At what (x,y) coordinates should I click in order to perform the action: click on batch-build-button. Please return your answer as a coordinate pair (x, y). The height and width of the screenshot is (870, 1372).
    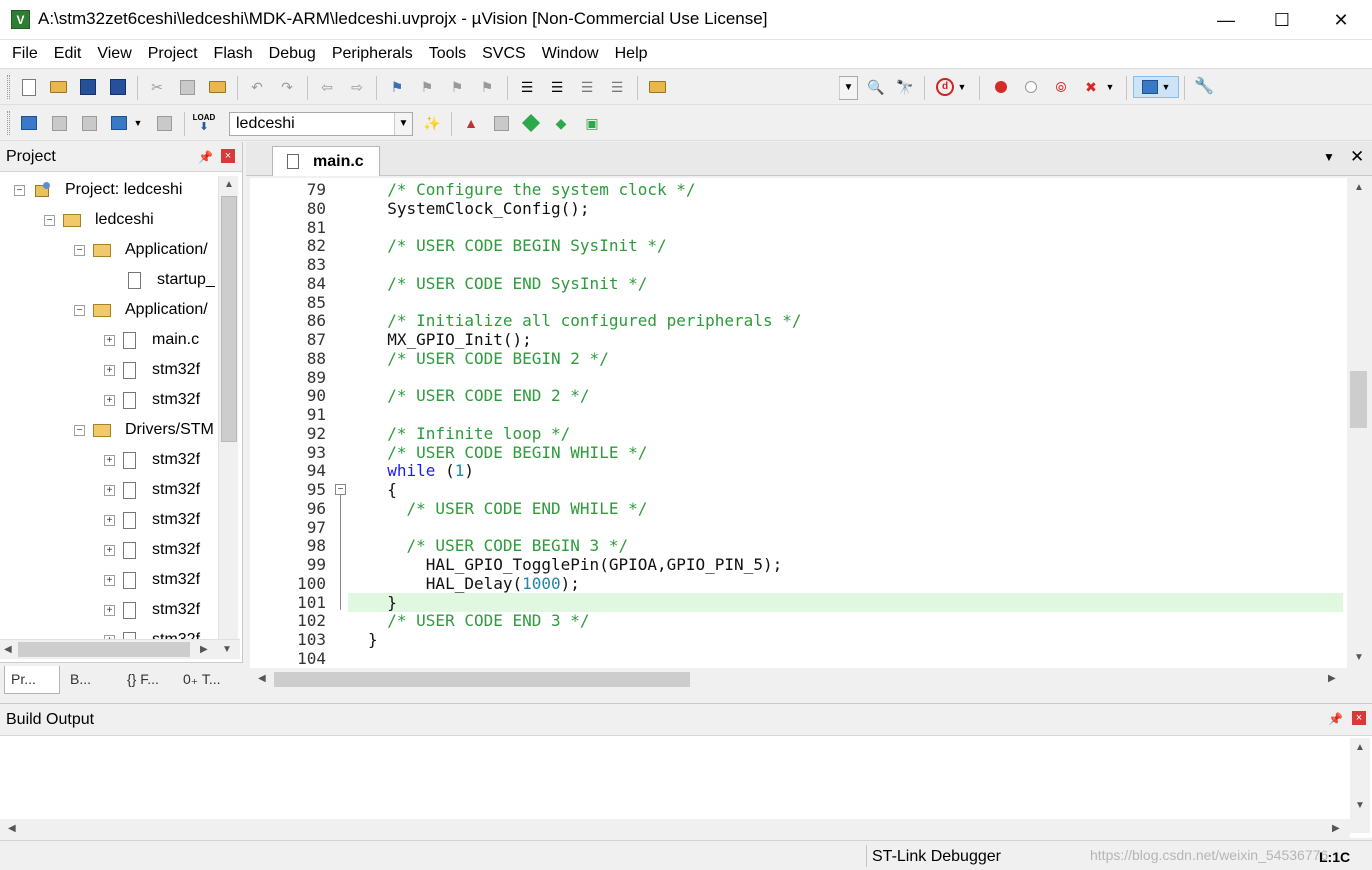
    Looking at the image, I should click on (119, 123).